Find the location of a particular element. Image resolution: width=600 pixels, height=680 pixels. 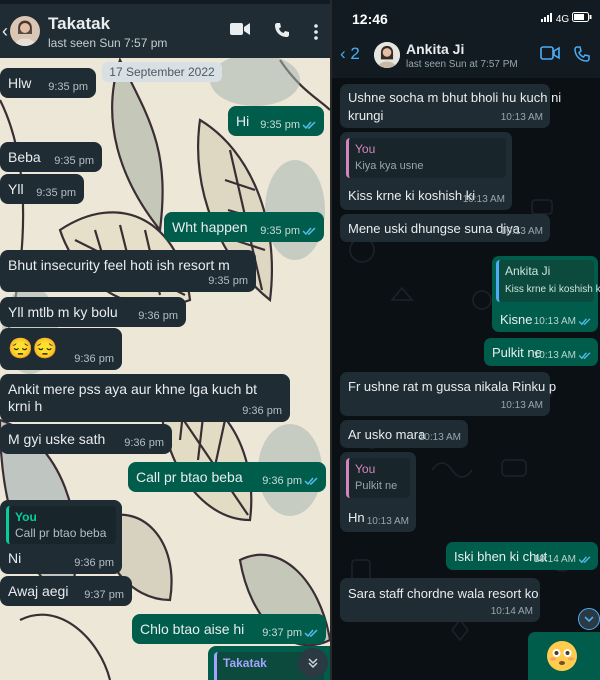

message-text: Ni is located at coordinates (15, 558).